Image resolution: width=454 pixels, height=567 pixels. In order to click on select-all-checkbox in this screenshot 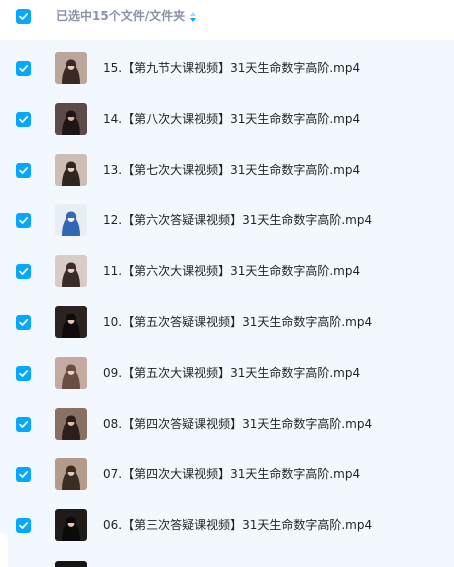, I will do `click(23, 16)`.